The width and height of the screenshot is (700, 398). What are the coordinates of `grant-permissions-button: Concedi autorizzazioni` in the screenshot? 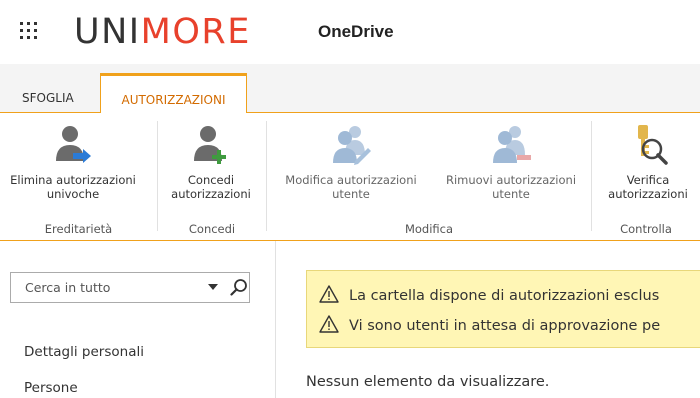 It's located at (211, 162).